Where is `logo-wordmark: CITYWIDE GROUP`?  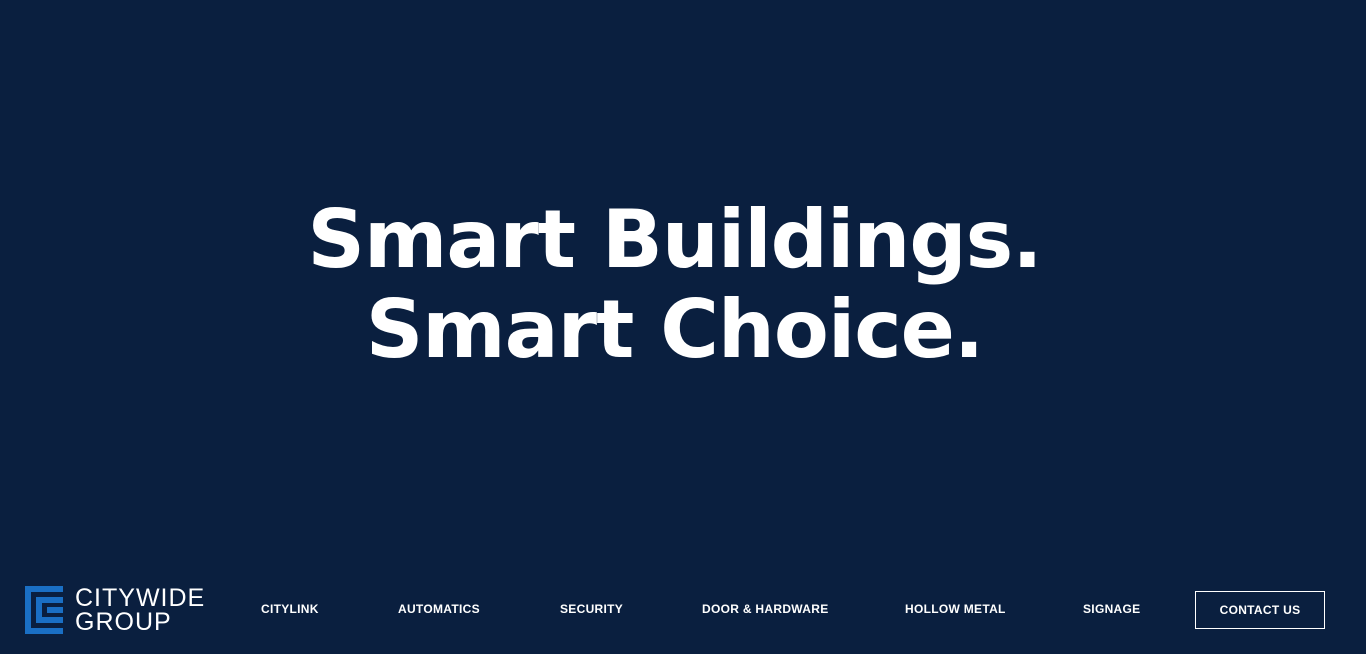
logo-wordmark: CITYWIDE GROUP is located at coordinates (140, 610).